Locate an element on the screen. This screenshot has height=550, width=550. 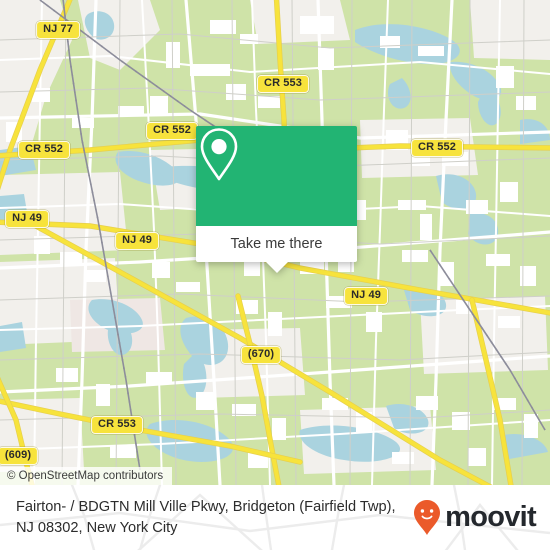
osm-attribution-label: © OpenStreetMap contributors is located at coordinates (85, 476).